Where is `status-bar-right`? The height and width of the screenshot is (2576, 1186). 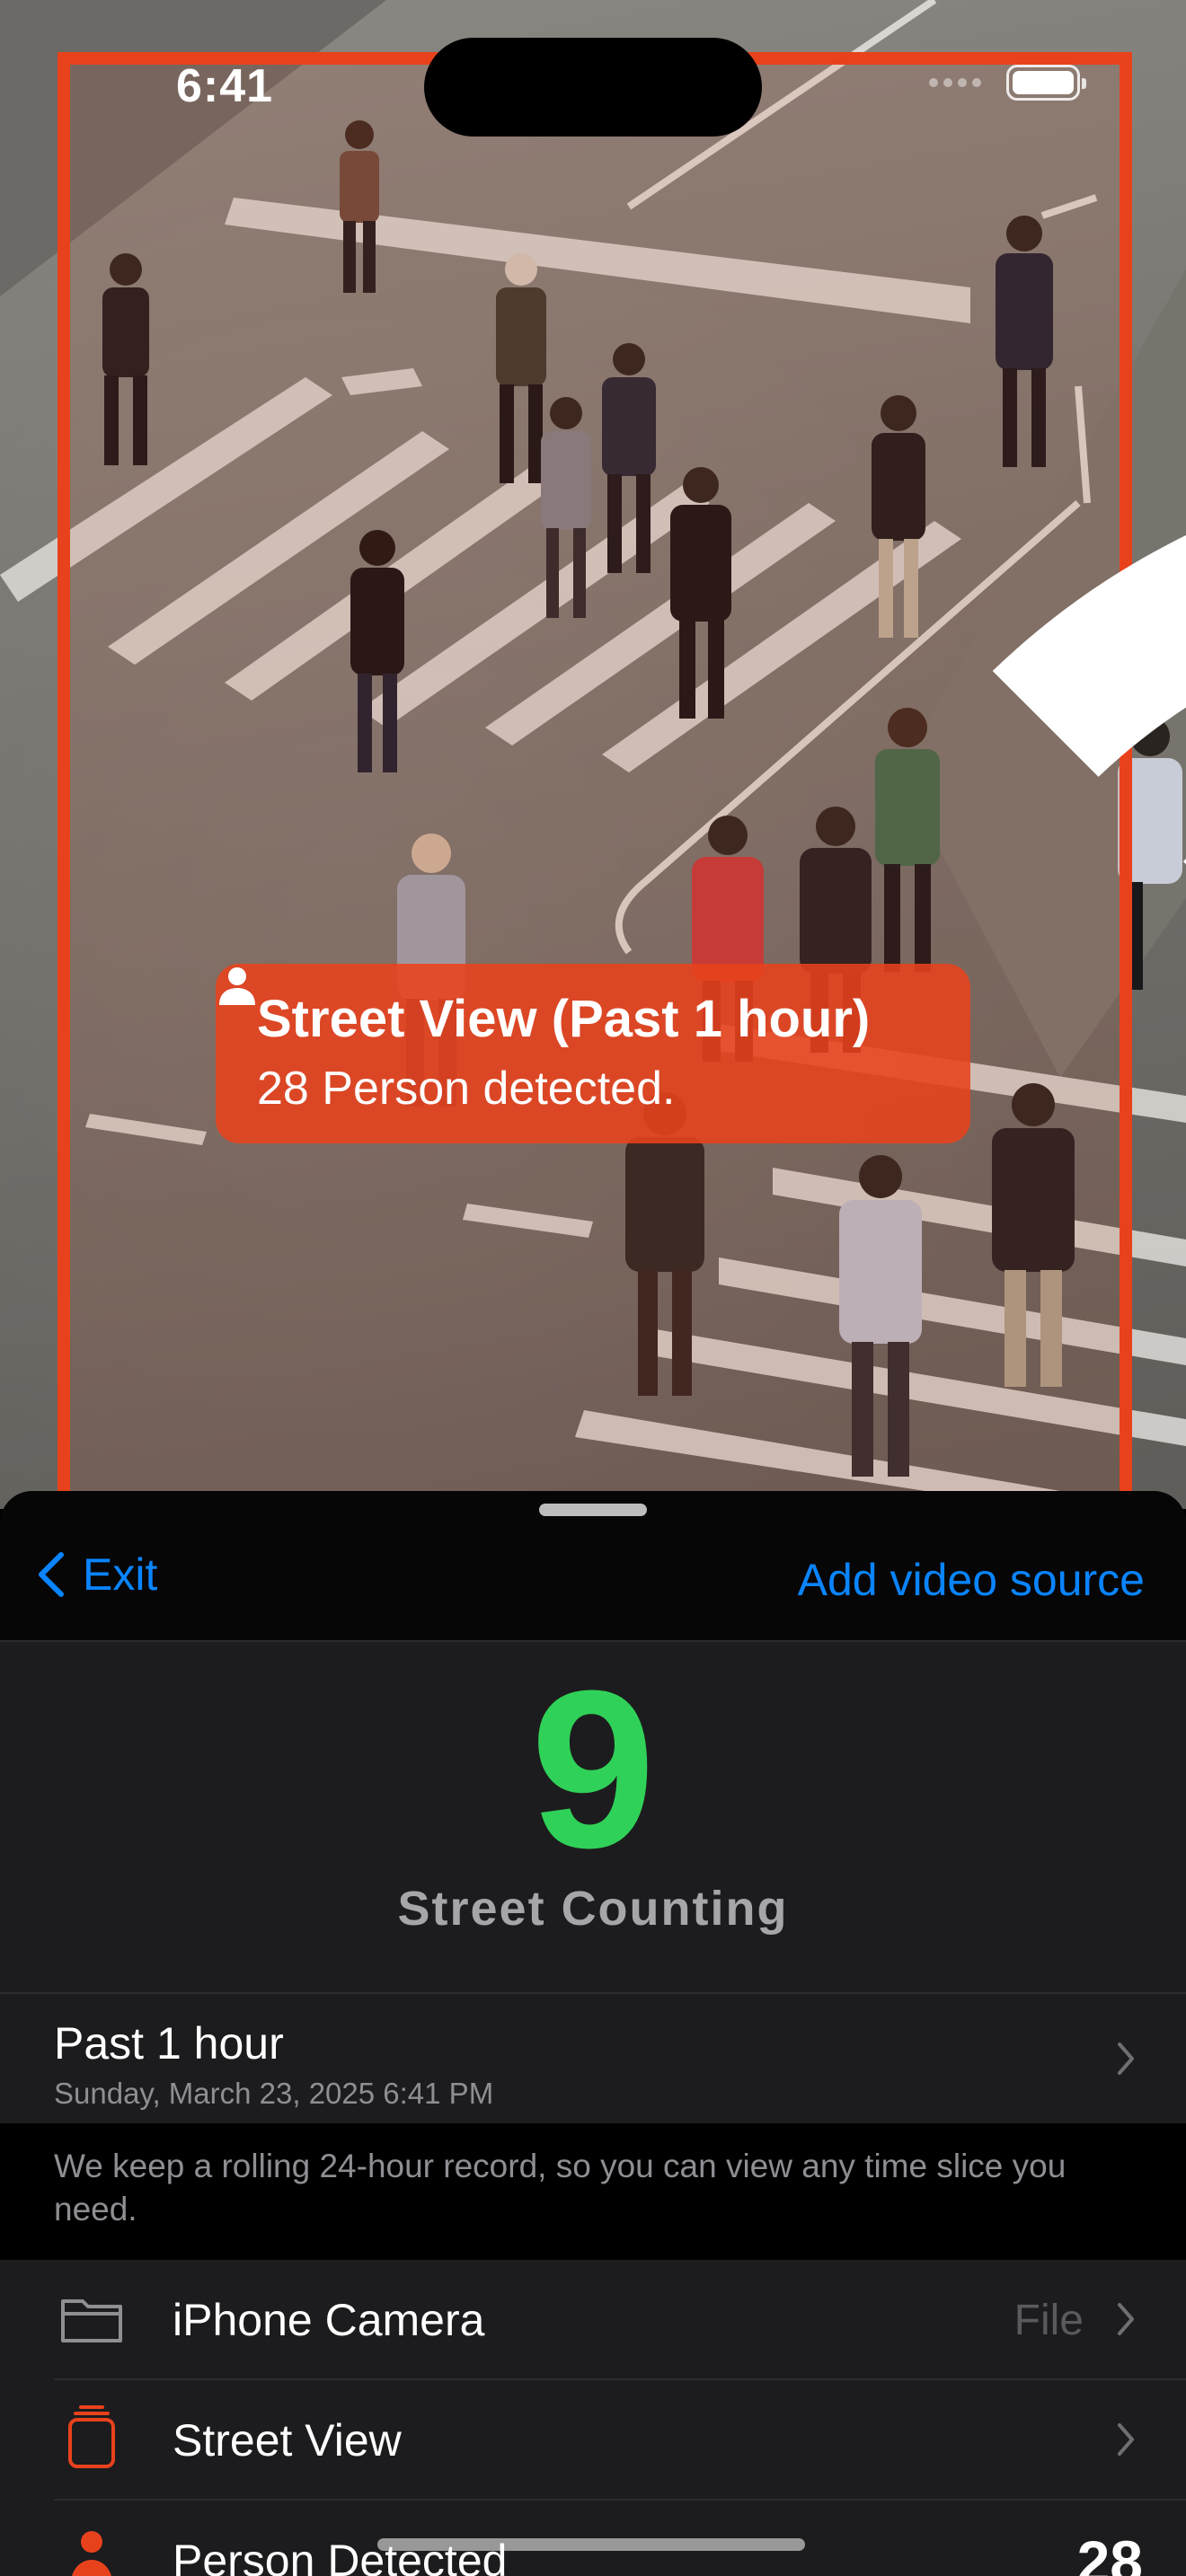
status-bar-right is located at coordinates (1057, 465).